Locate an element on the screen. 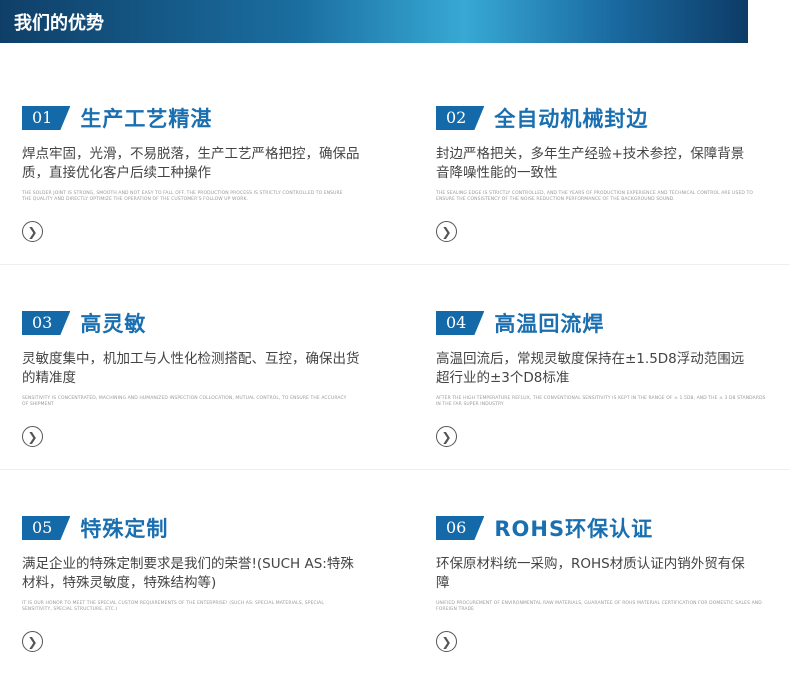 The height and width of the screenshot is (685, 789). advantage-title: 全自动机械封边 is located at coordinates (571, 119).